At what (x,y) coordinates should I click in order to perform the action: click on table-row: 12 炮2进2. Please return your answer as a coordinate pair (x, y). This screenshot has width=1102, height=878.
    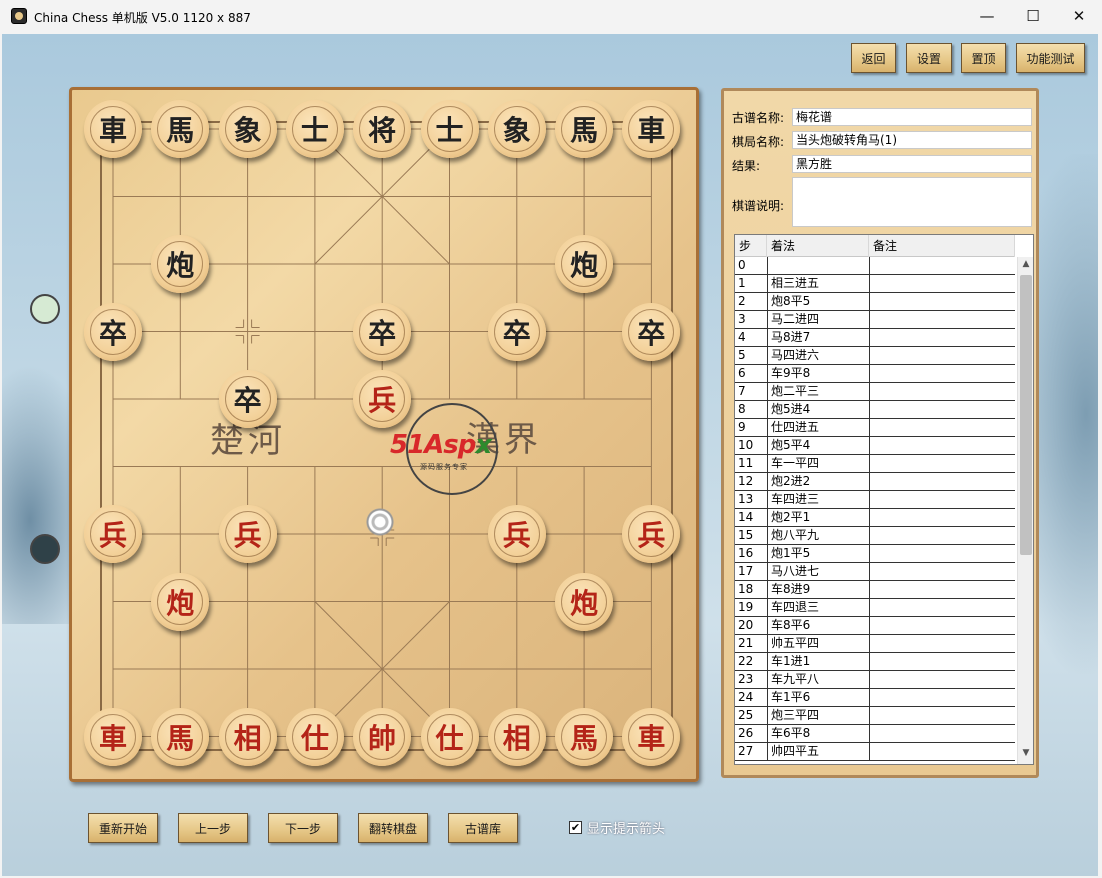
    Looking at the image, I should click on (875, 482).